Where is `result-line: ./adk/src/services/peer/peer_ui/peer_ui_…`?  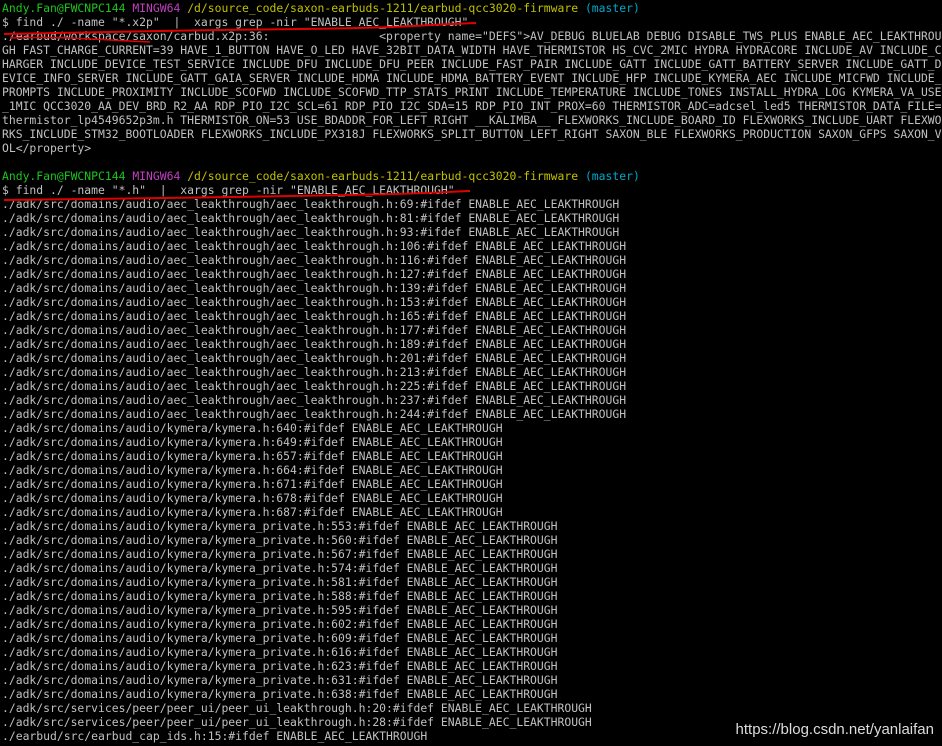 result-line: ./adk/src/services/peer/peer_ui/peer_ui_… is located at coordinates (297, 708).